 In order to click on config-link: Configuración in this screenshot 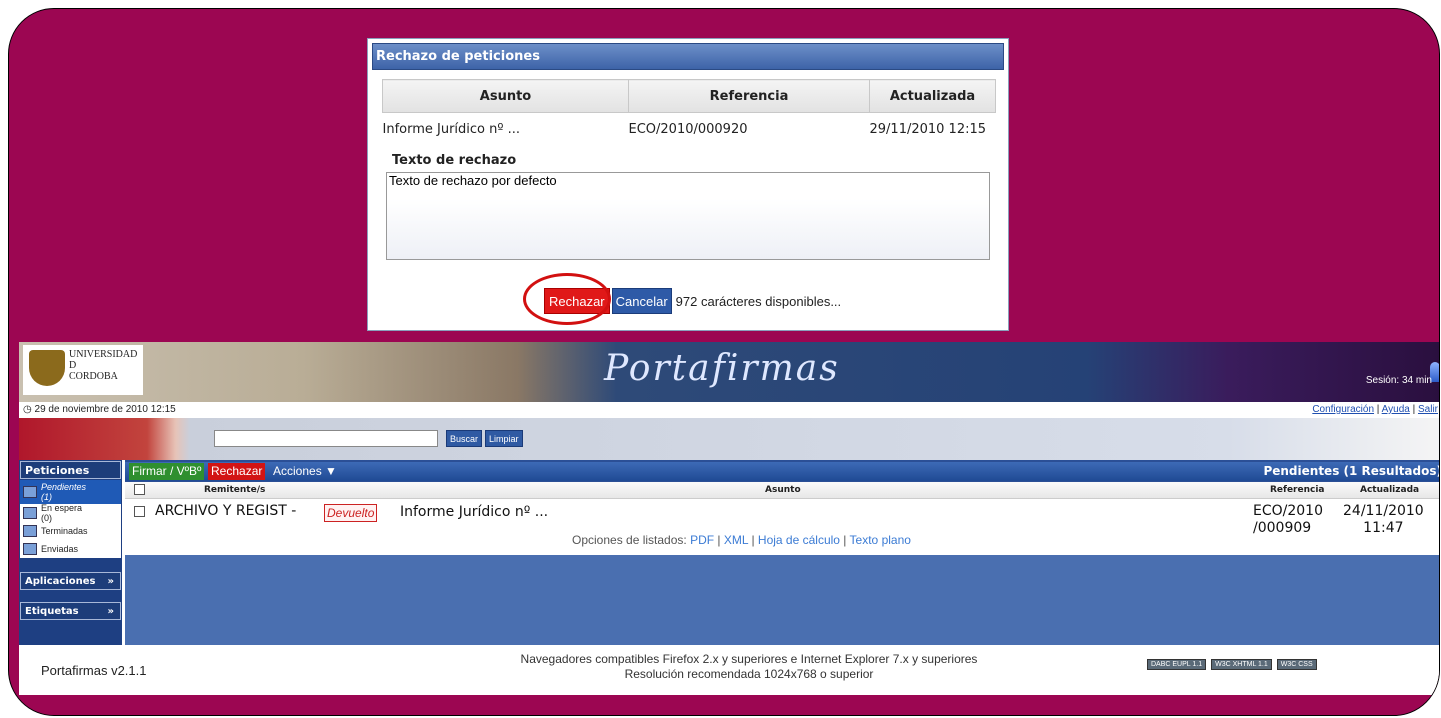, I will do `click(1343, 409)`.